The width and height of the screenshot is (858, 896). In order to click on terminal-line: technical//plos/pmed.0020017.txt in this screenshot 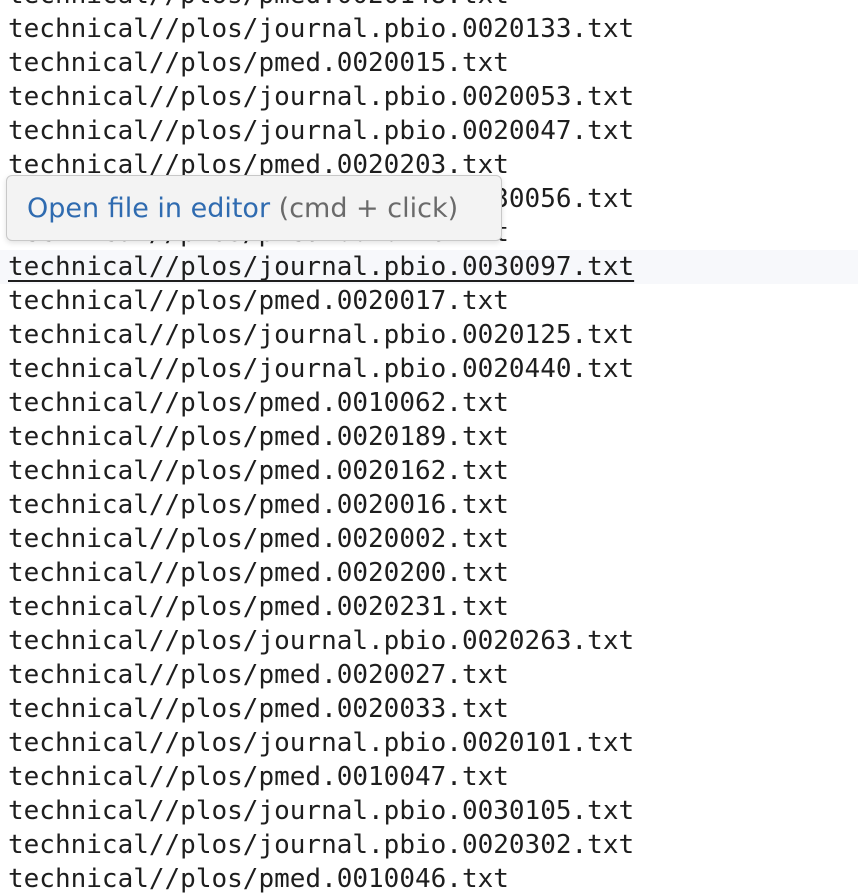, I will do `click(429, 301)`.